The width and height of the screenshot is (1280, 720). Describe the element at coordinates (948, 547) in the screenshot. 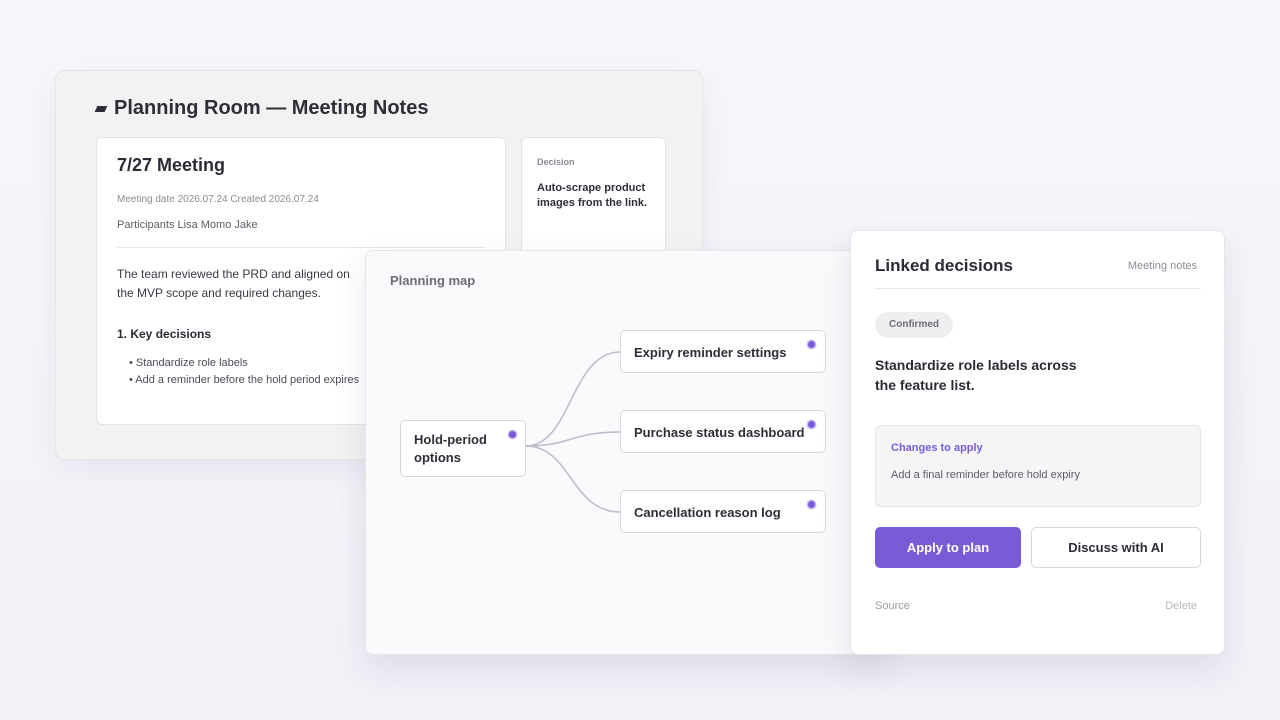

I see `apply-to-plan-button: Apply to plan` at that location.